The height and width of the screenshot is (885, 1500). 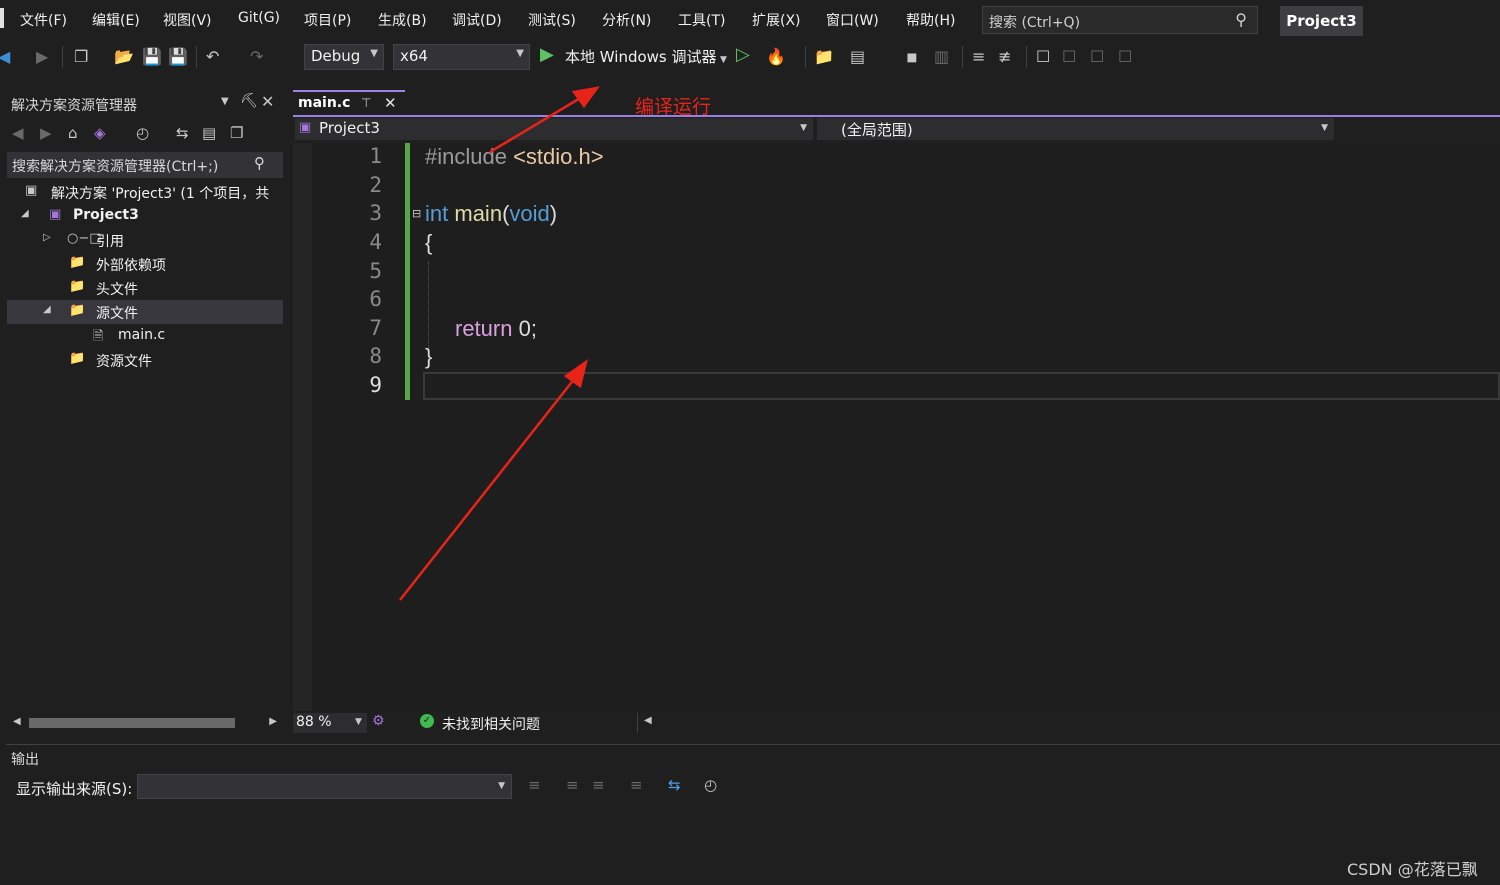 What do you see at coordinates (636, 785) in the screenshot?
I see `clear-all-icon: ≡` at bounding box center [636, 785].